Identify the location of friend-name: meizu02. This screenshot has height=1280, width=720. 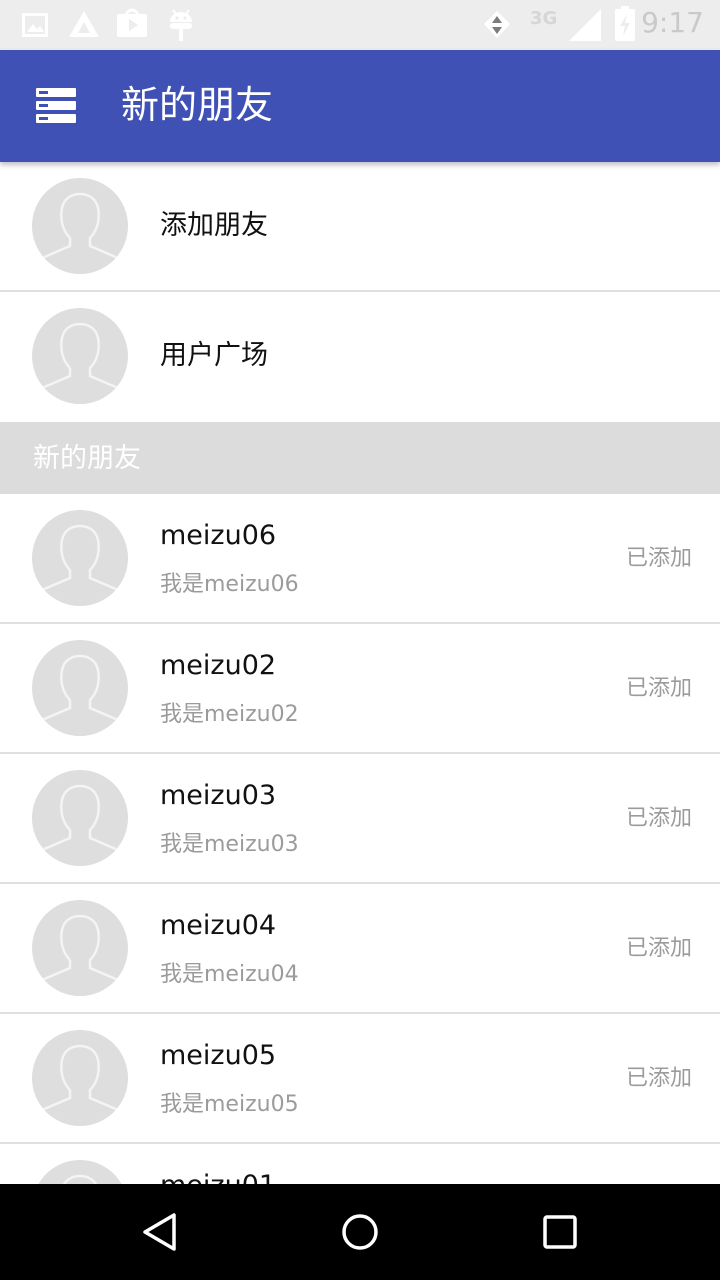
(218, 665).